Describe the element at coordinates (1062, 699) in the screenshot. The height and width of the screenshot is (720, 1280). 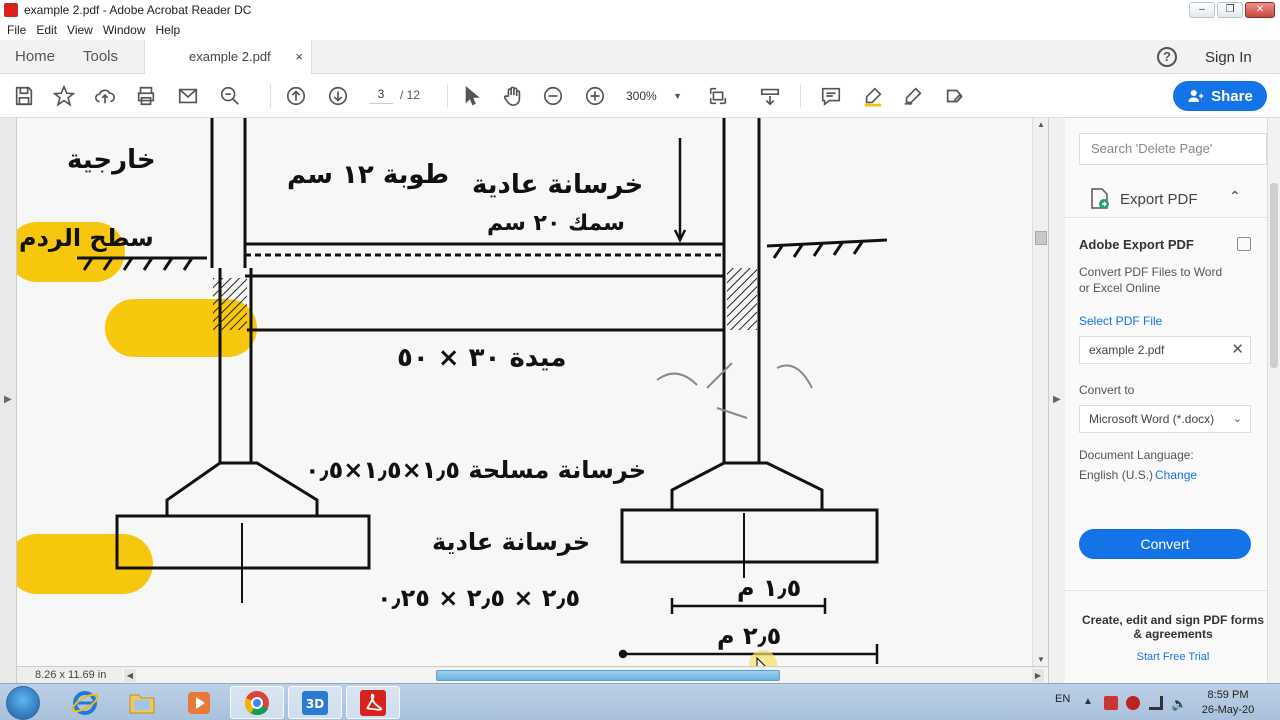
I see `input-language: EN` at that location.